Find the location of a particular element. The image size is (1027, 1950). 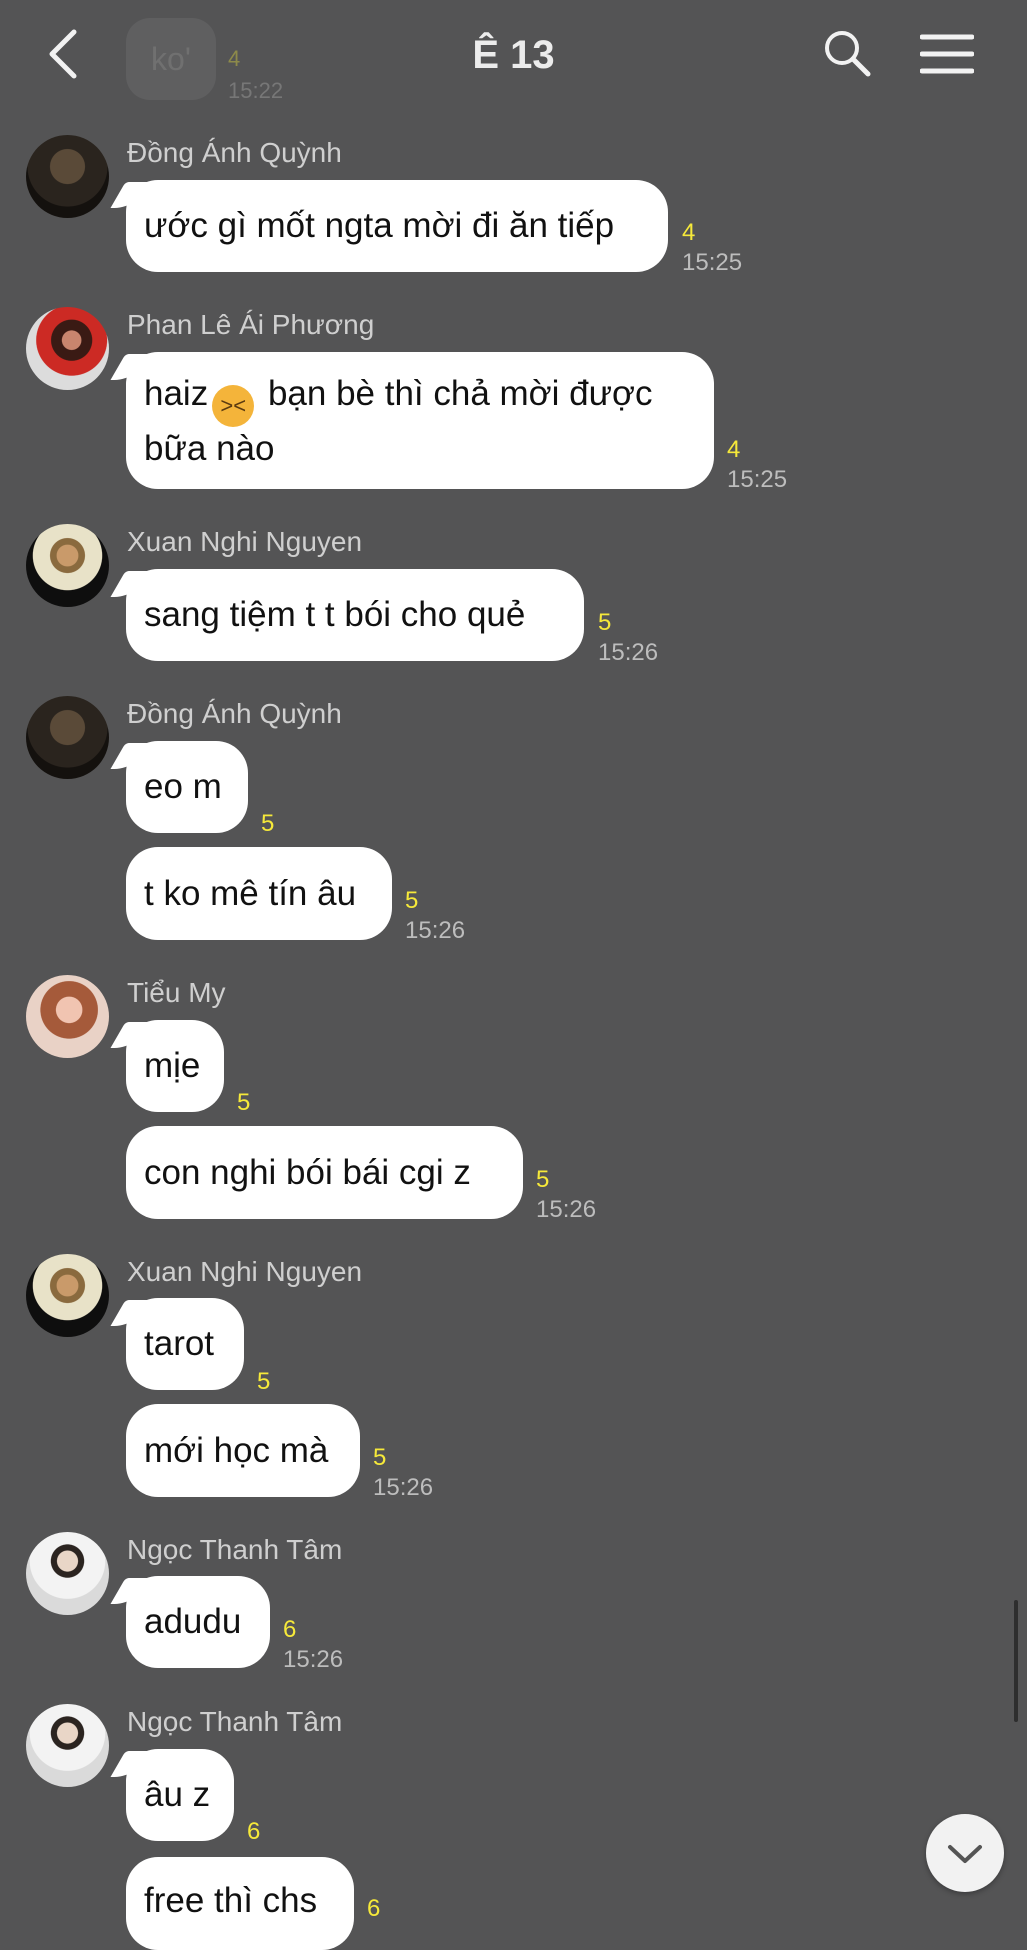

search-icon is located at coordinates (847, 53).